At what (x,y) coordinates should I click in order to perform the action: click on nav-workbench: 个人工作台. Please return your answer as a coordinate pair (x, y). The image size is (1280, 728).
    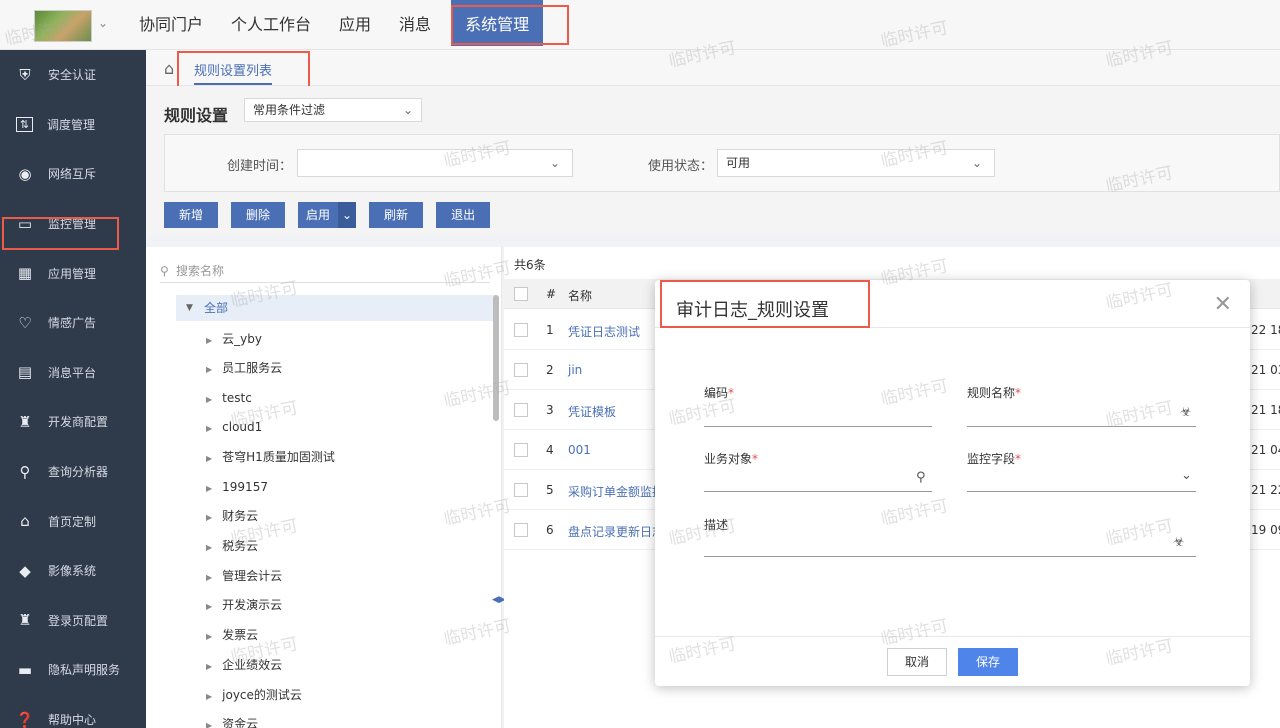
    Looking at the image, I should click on (271, 25).